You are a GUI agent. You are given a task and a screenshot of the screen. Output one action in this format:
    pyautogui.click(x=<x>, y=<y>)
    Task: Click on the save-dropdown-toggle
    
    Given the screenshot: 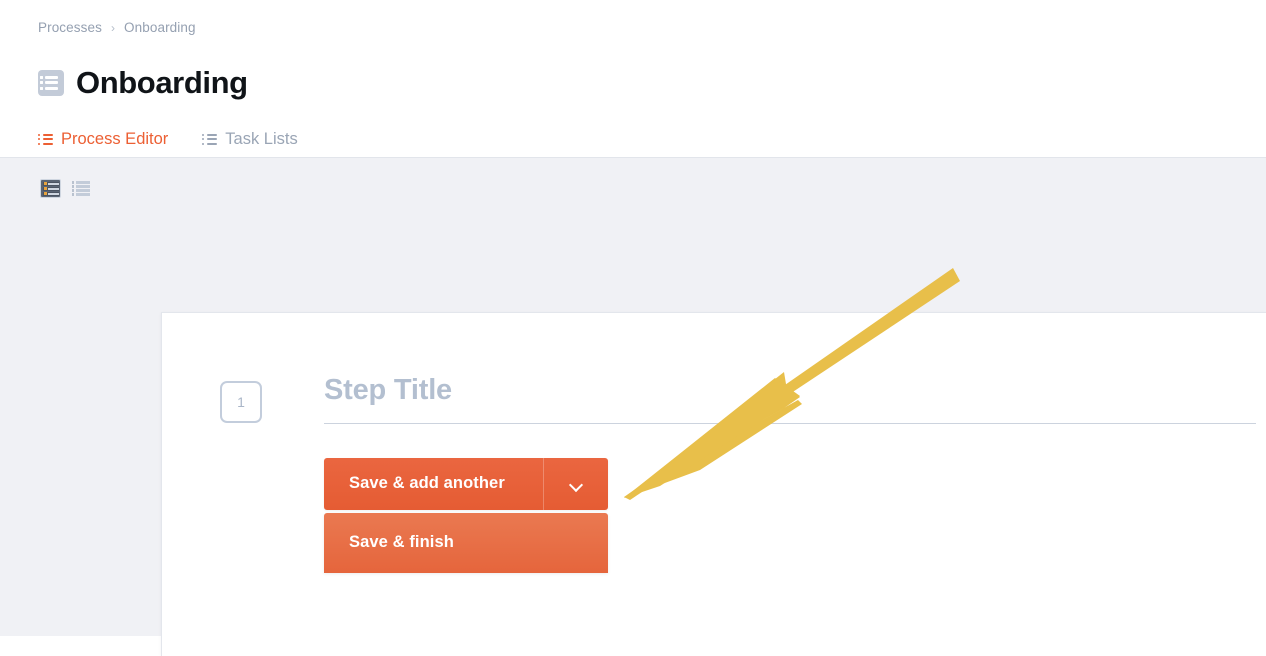 What is the action you would take?
    pyautogui.click(x=575, y=483)
    